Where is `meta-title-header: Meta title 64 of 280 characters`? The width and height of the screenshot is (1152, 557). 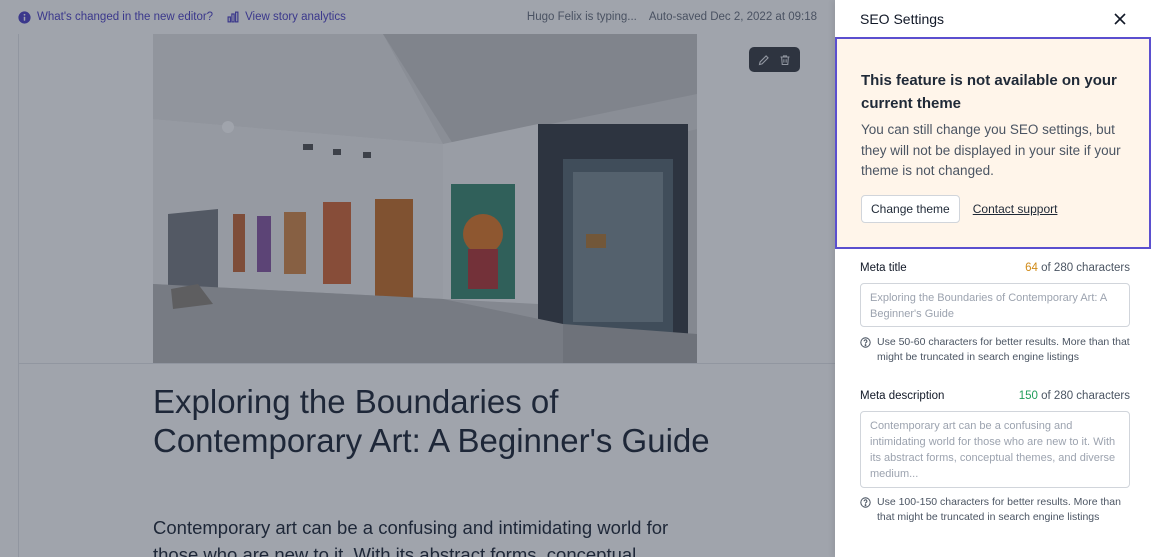
meta-title-header: Meta title 64 of 280 characters is located at coordinates (995, 268).